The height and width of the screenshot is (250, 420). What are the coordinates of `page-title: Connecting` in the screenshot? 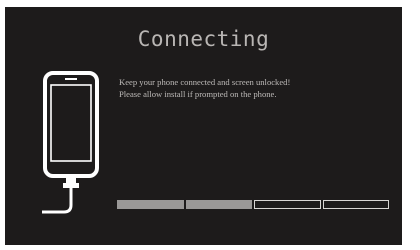 It's located at (203, 39).